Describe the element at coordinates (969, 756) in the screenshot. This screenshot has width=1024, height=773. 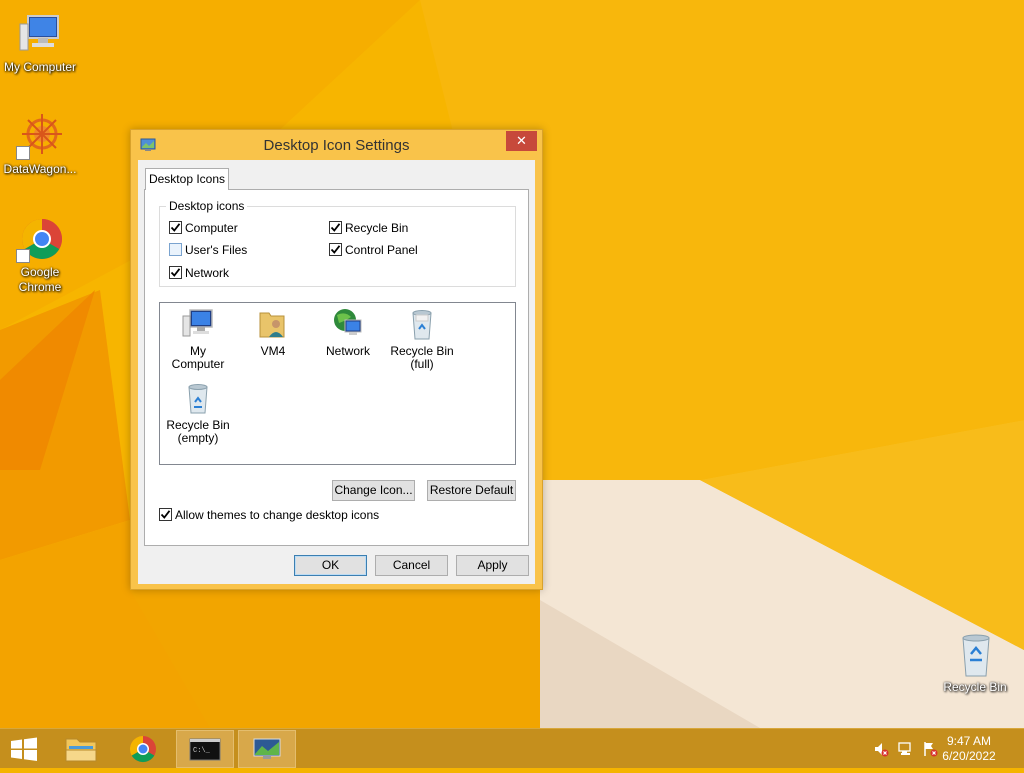
I see `clock-date: 6/20/2022` at that location.